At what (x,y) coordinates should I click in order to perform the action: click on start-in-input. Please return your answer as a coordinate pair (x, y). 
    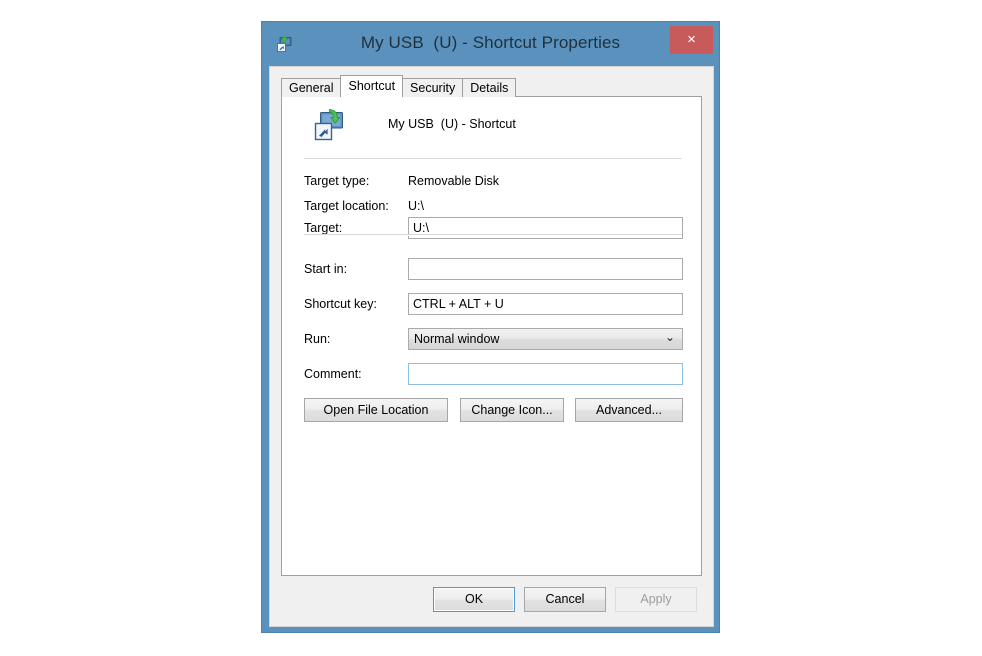
    Looking at the image, I should click on (545, 269).